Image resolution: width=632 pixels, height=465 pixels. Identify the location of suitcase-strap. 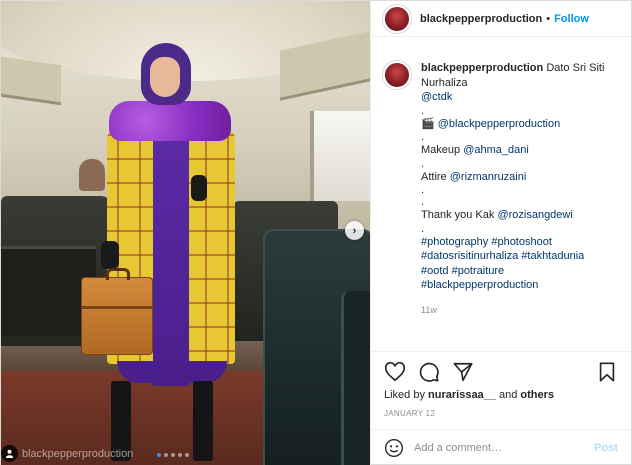
(117, 307).